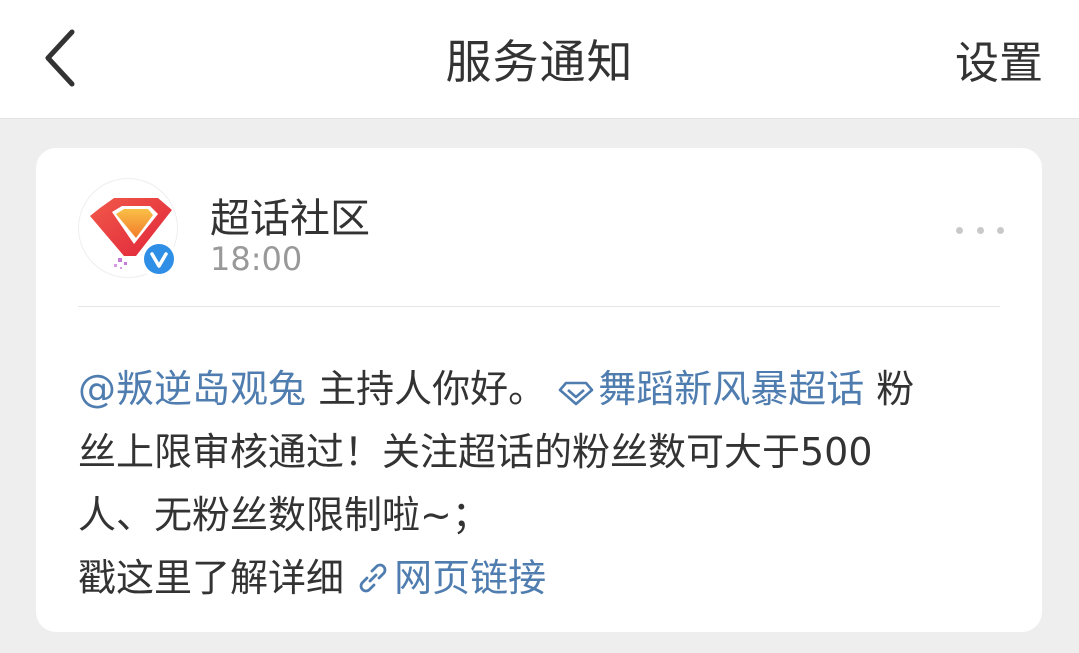 The image size is (1079, 653). I want to click on chevron-left-icon, so click(60, 58).